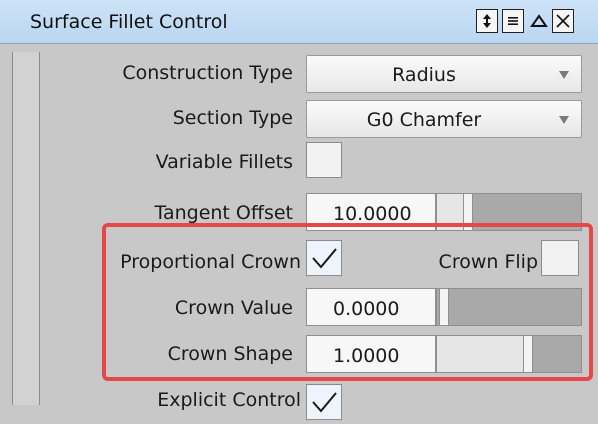 This screenshot has height=424, width=598. I want to click on window-title: Surface Fillet Control, so click(129, 22).